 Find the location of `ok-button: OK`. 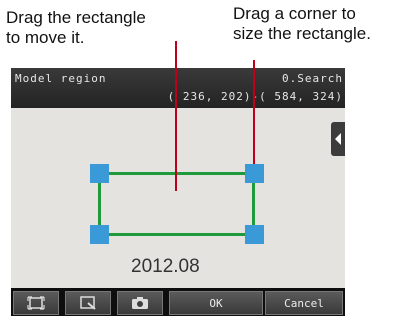

ok-button: OK is located at coordinates (216, 303).